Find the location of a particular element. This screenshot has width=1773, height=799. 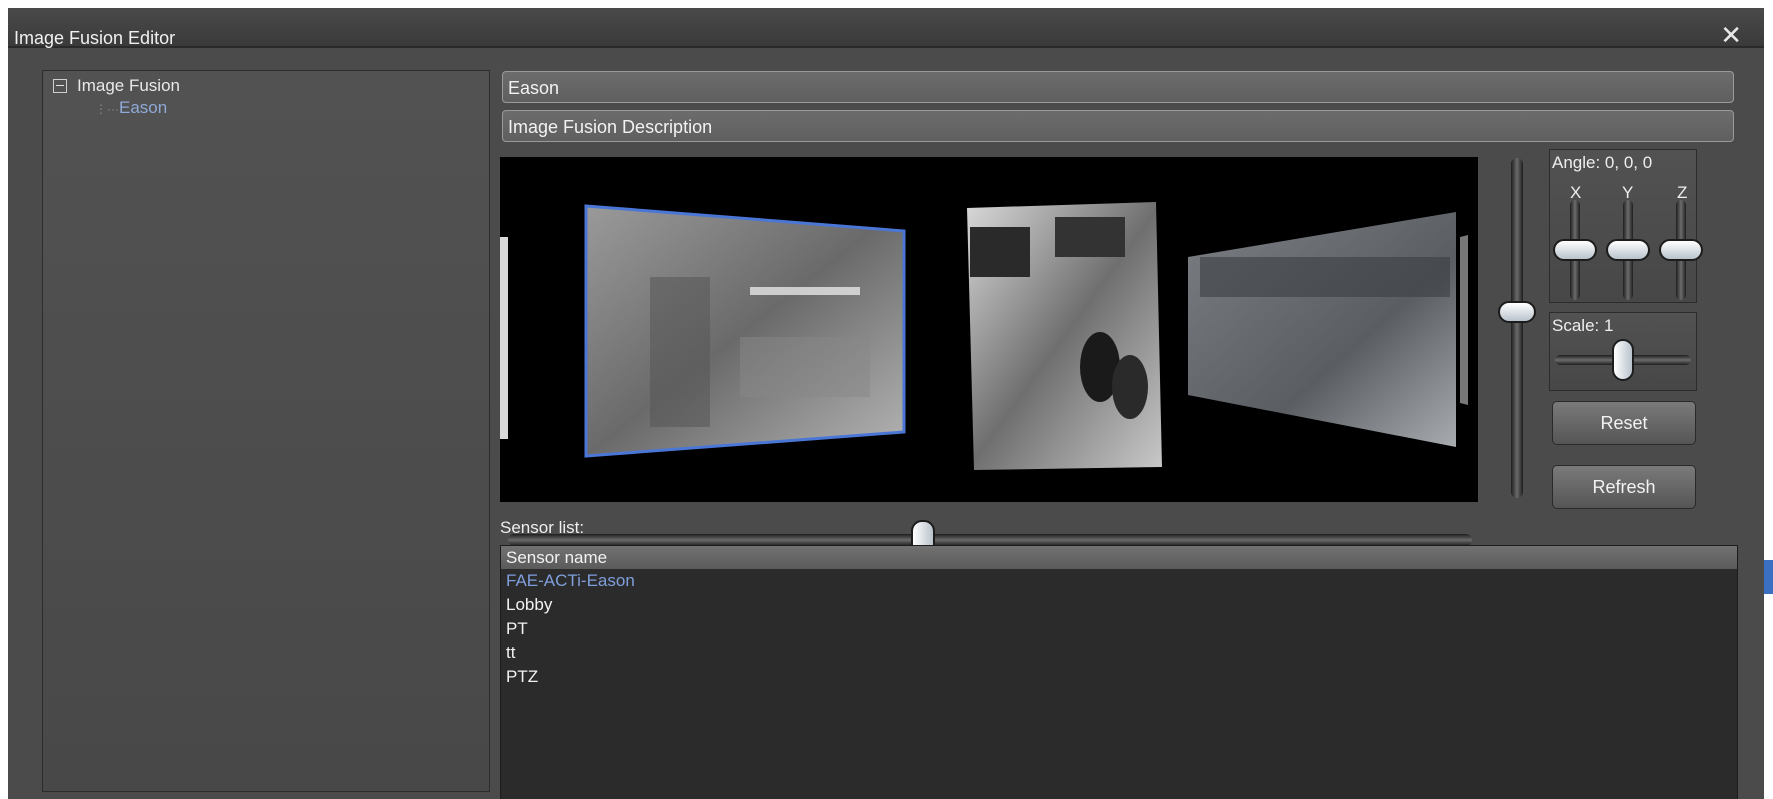

scale-slider-thumb is located at coordinates (1623, 360).